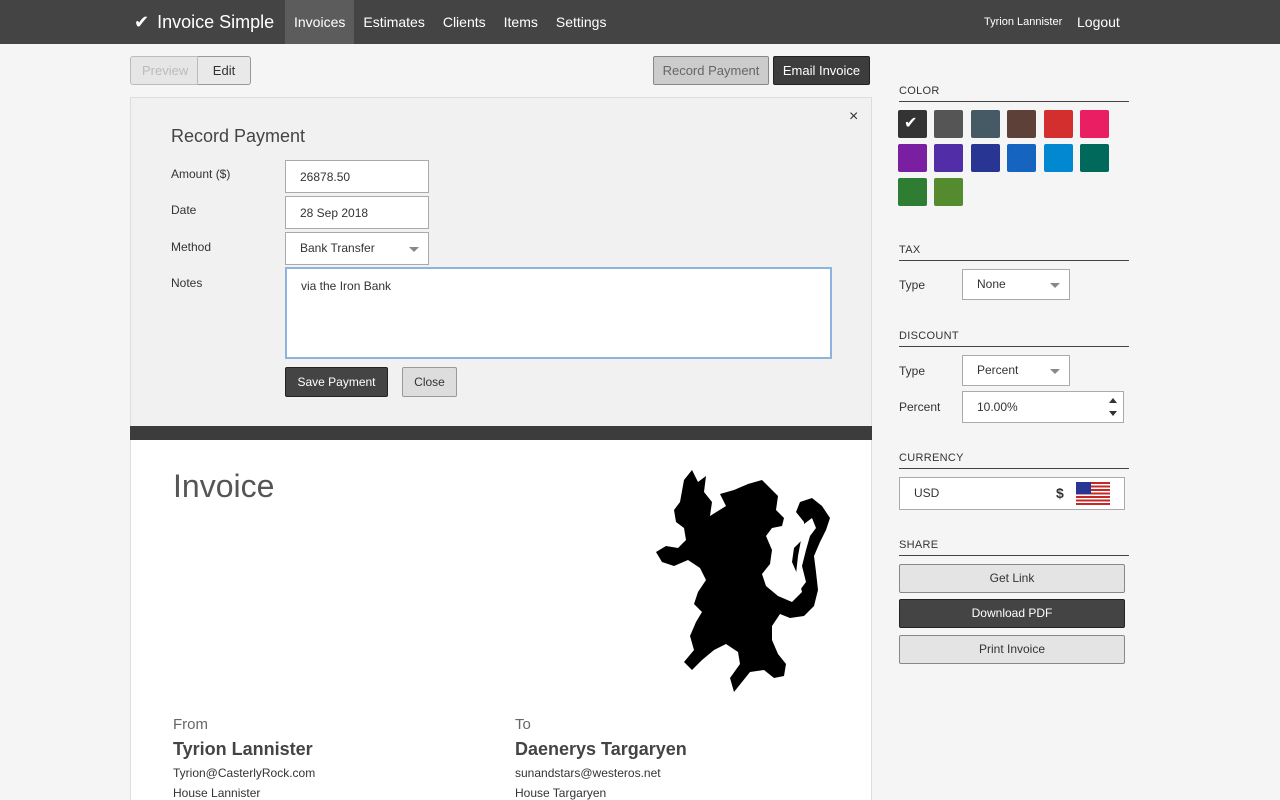  What do you see at coordinates (320, 22) in the screenshot?
I see `nav-invoices: Invoices` at bounding box center [320, 22].